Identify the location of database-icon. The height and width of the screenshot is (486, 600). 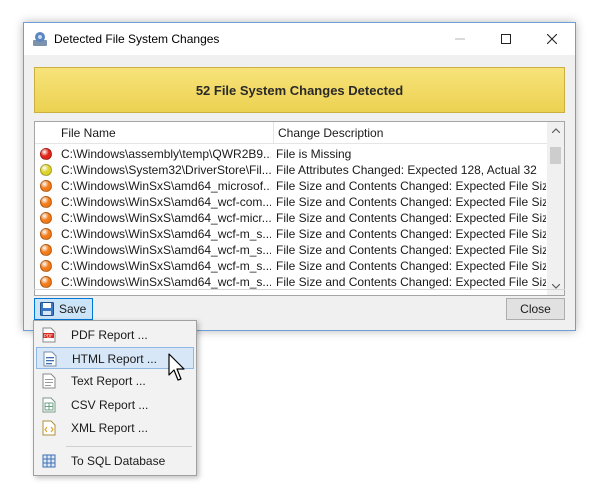
(49, 461).